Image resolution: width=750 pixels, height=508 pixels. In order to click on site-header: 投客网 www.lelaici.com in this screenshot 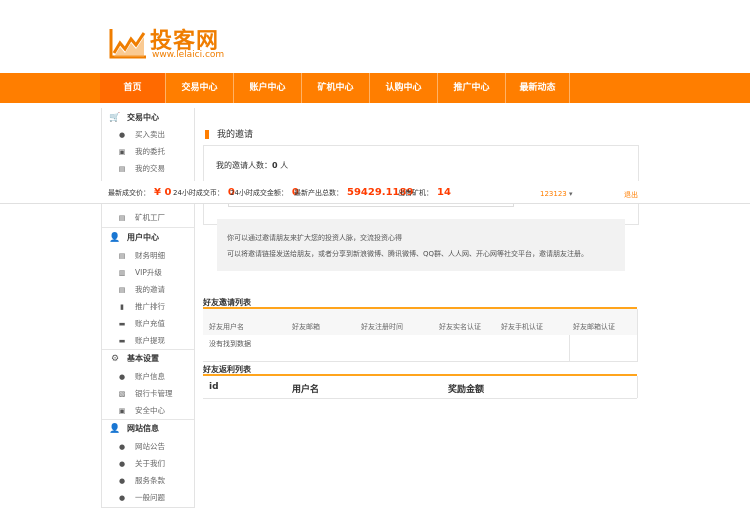, I will do `click(375, 36)`.